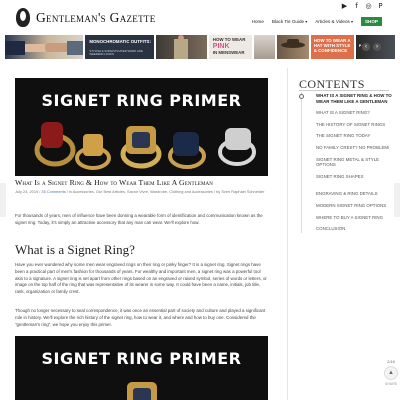 Image resolution: width=400 pixels, height=400 pixels. Describe the element at coordinates (289, 21) in the screenshot. I see `nav-black-tie-guide: Black Tie Guide` at that location.